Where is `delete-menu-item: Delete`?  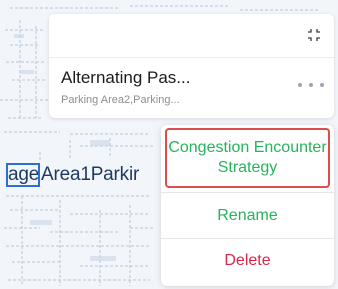 delete-menu-item: Delete is located at coordinates (247, 261).